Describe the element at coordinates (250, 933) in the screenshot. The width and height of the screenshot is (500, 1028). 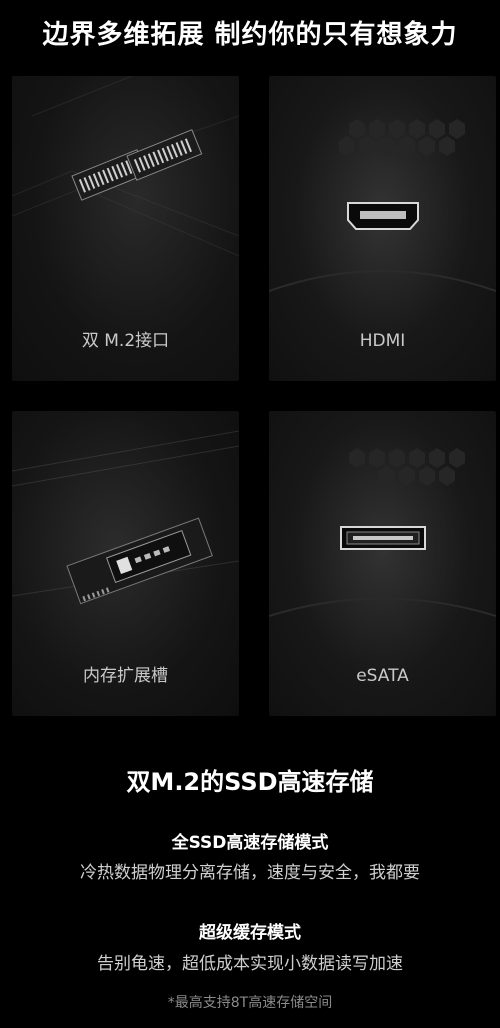
I see `mode-title-cache: 超级缓存模式` at that location.